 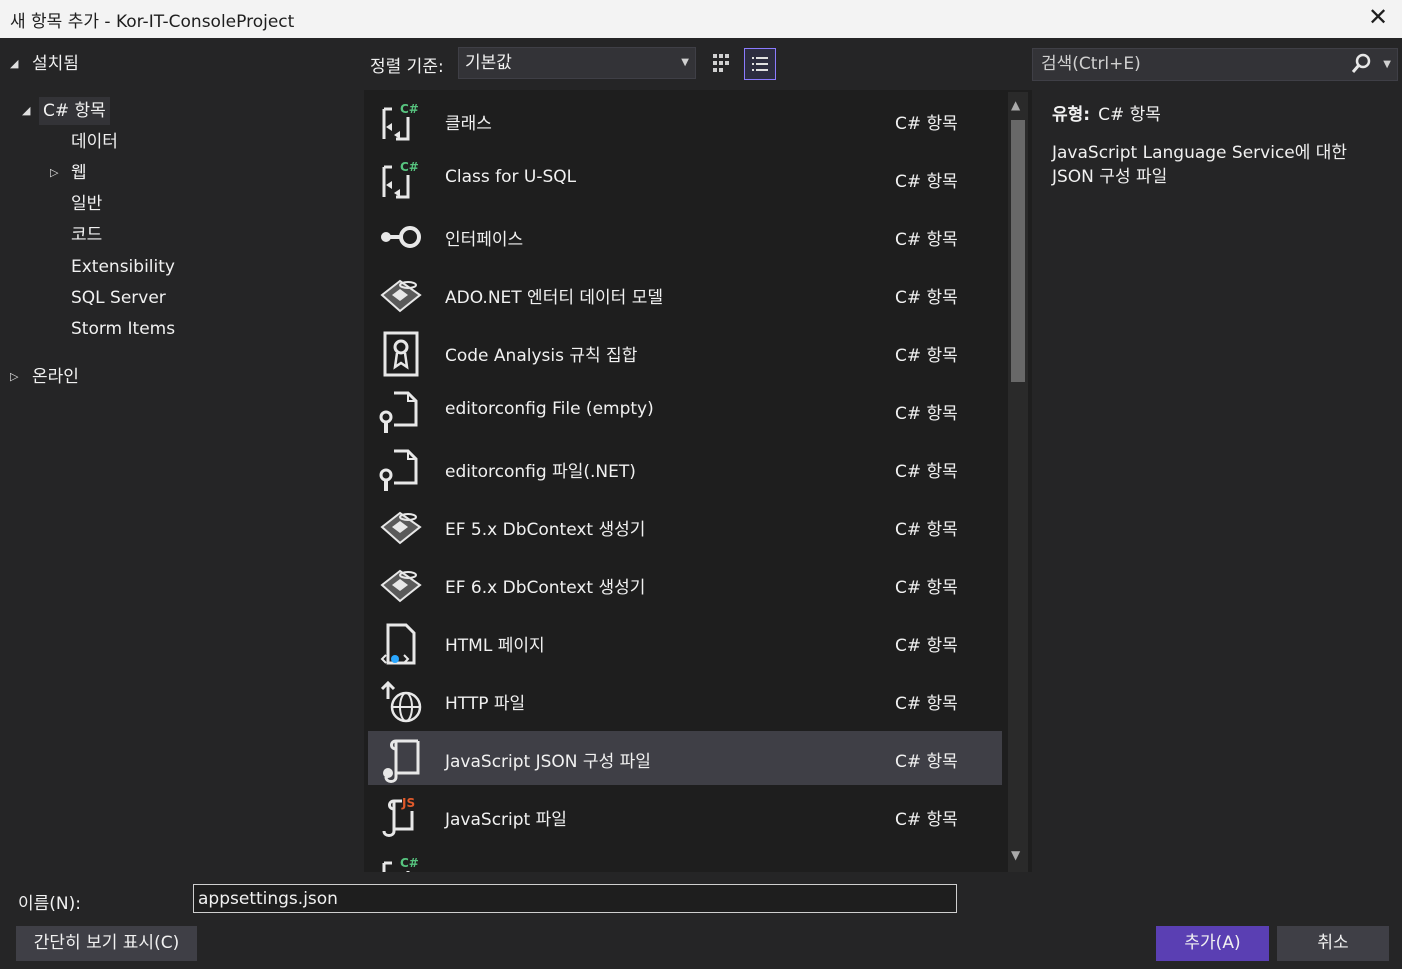 What do you see at coordinates (685, 700) in the screenshot?
I see `list-item: HTTP 파일 C# 항목` at bounding box center [685, 700].